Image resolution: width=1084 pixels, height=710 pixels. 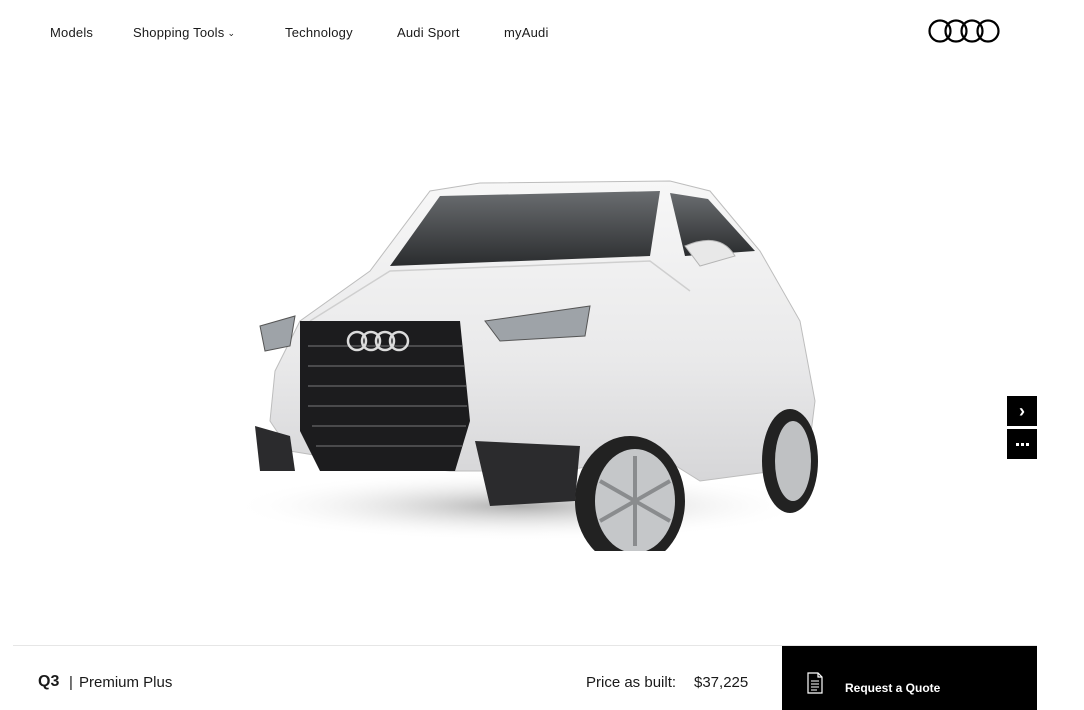 I want to click on nav-item-shopping-tools: Shopping Tools ⌄, so click(x=184, y=32).